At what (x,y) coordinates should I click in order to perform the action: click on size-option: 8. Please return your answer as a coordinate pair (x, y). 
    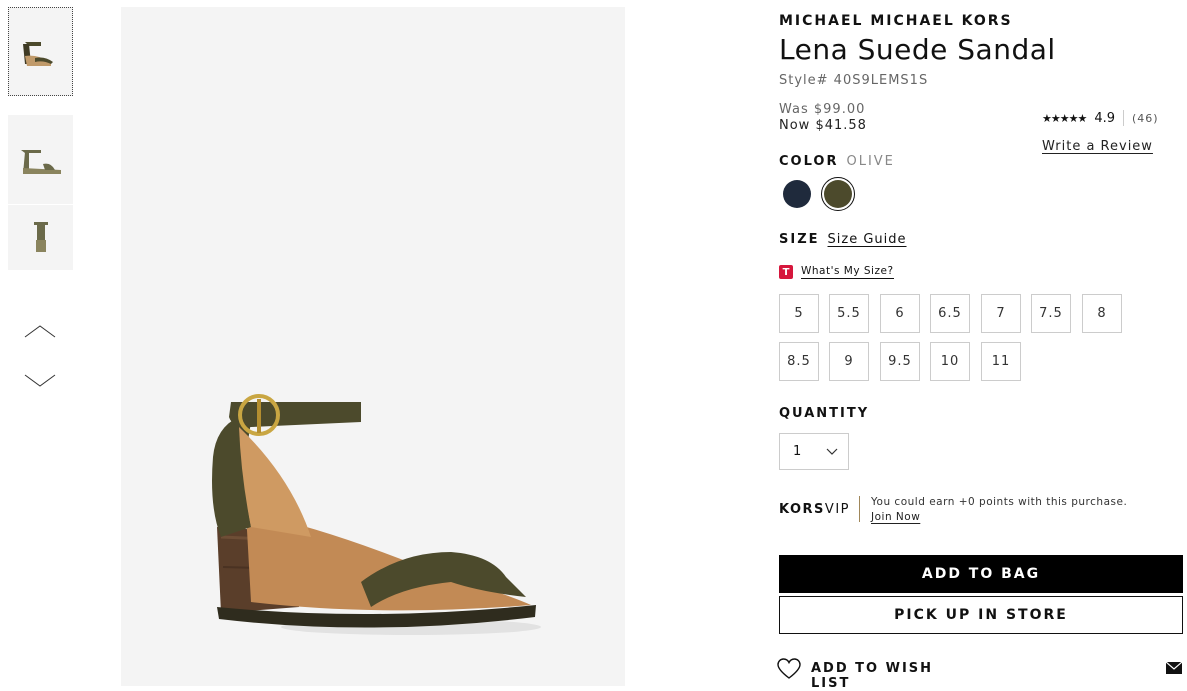
    Looking at the image, I should click on (1102, 313).